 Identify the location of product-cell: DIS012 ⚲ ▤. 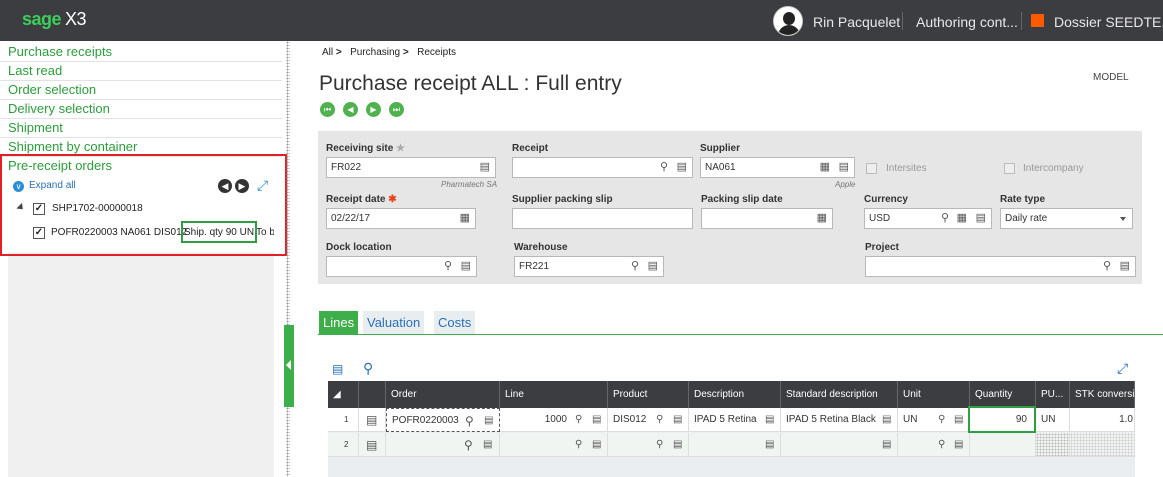
(648, 420).